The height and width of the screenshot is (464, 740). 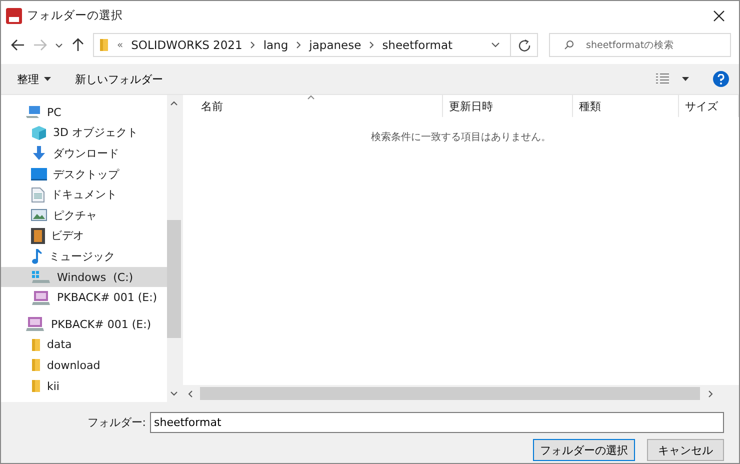 What do you see at coordinates (190, 394) in the screenshot?
I see `scroll-left-icon` at bounding box center [190, 394].